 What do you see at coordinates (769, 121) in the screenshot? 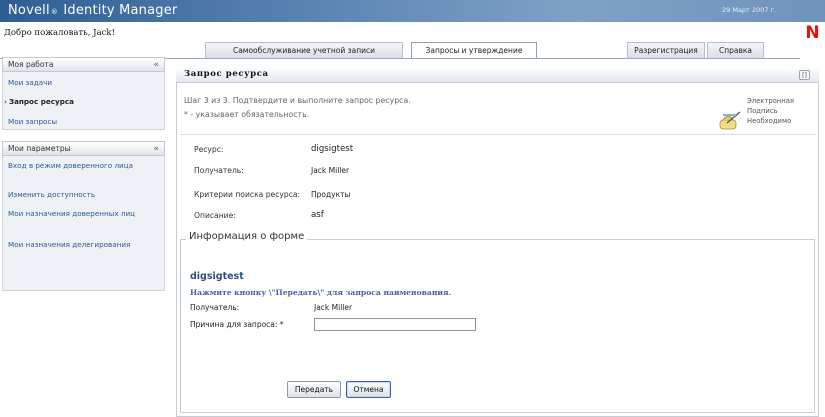
I see `esignature-line3: Необходимо` at bounding box center [769, 121].